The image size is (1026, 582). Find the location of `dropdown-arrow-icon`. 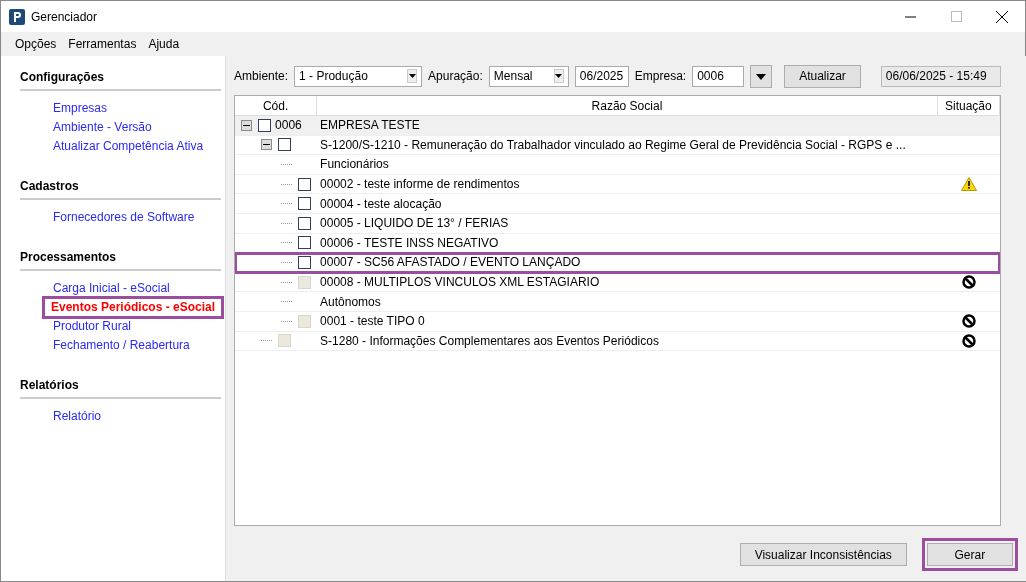

dropdown-arrow-icon is located at coordinates (761, 76).